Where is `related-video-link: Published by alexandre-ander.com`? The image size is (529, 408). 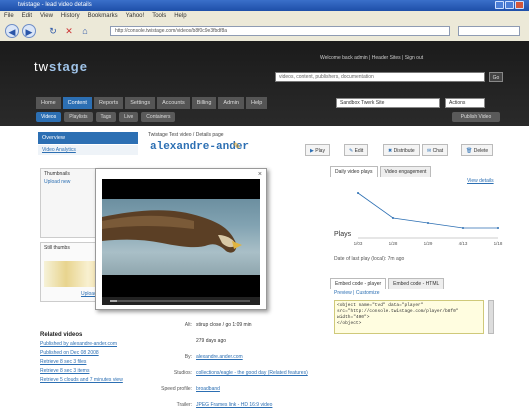
related-video-link: Published by alexandre-ander.com is located at coordinates (88, 344).